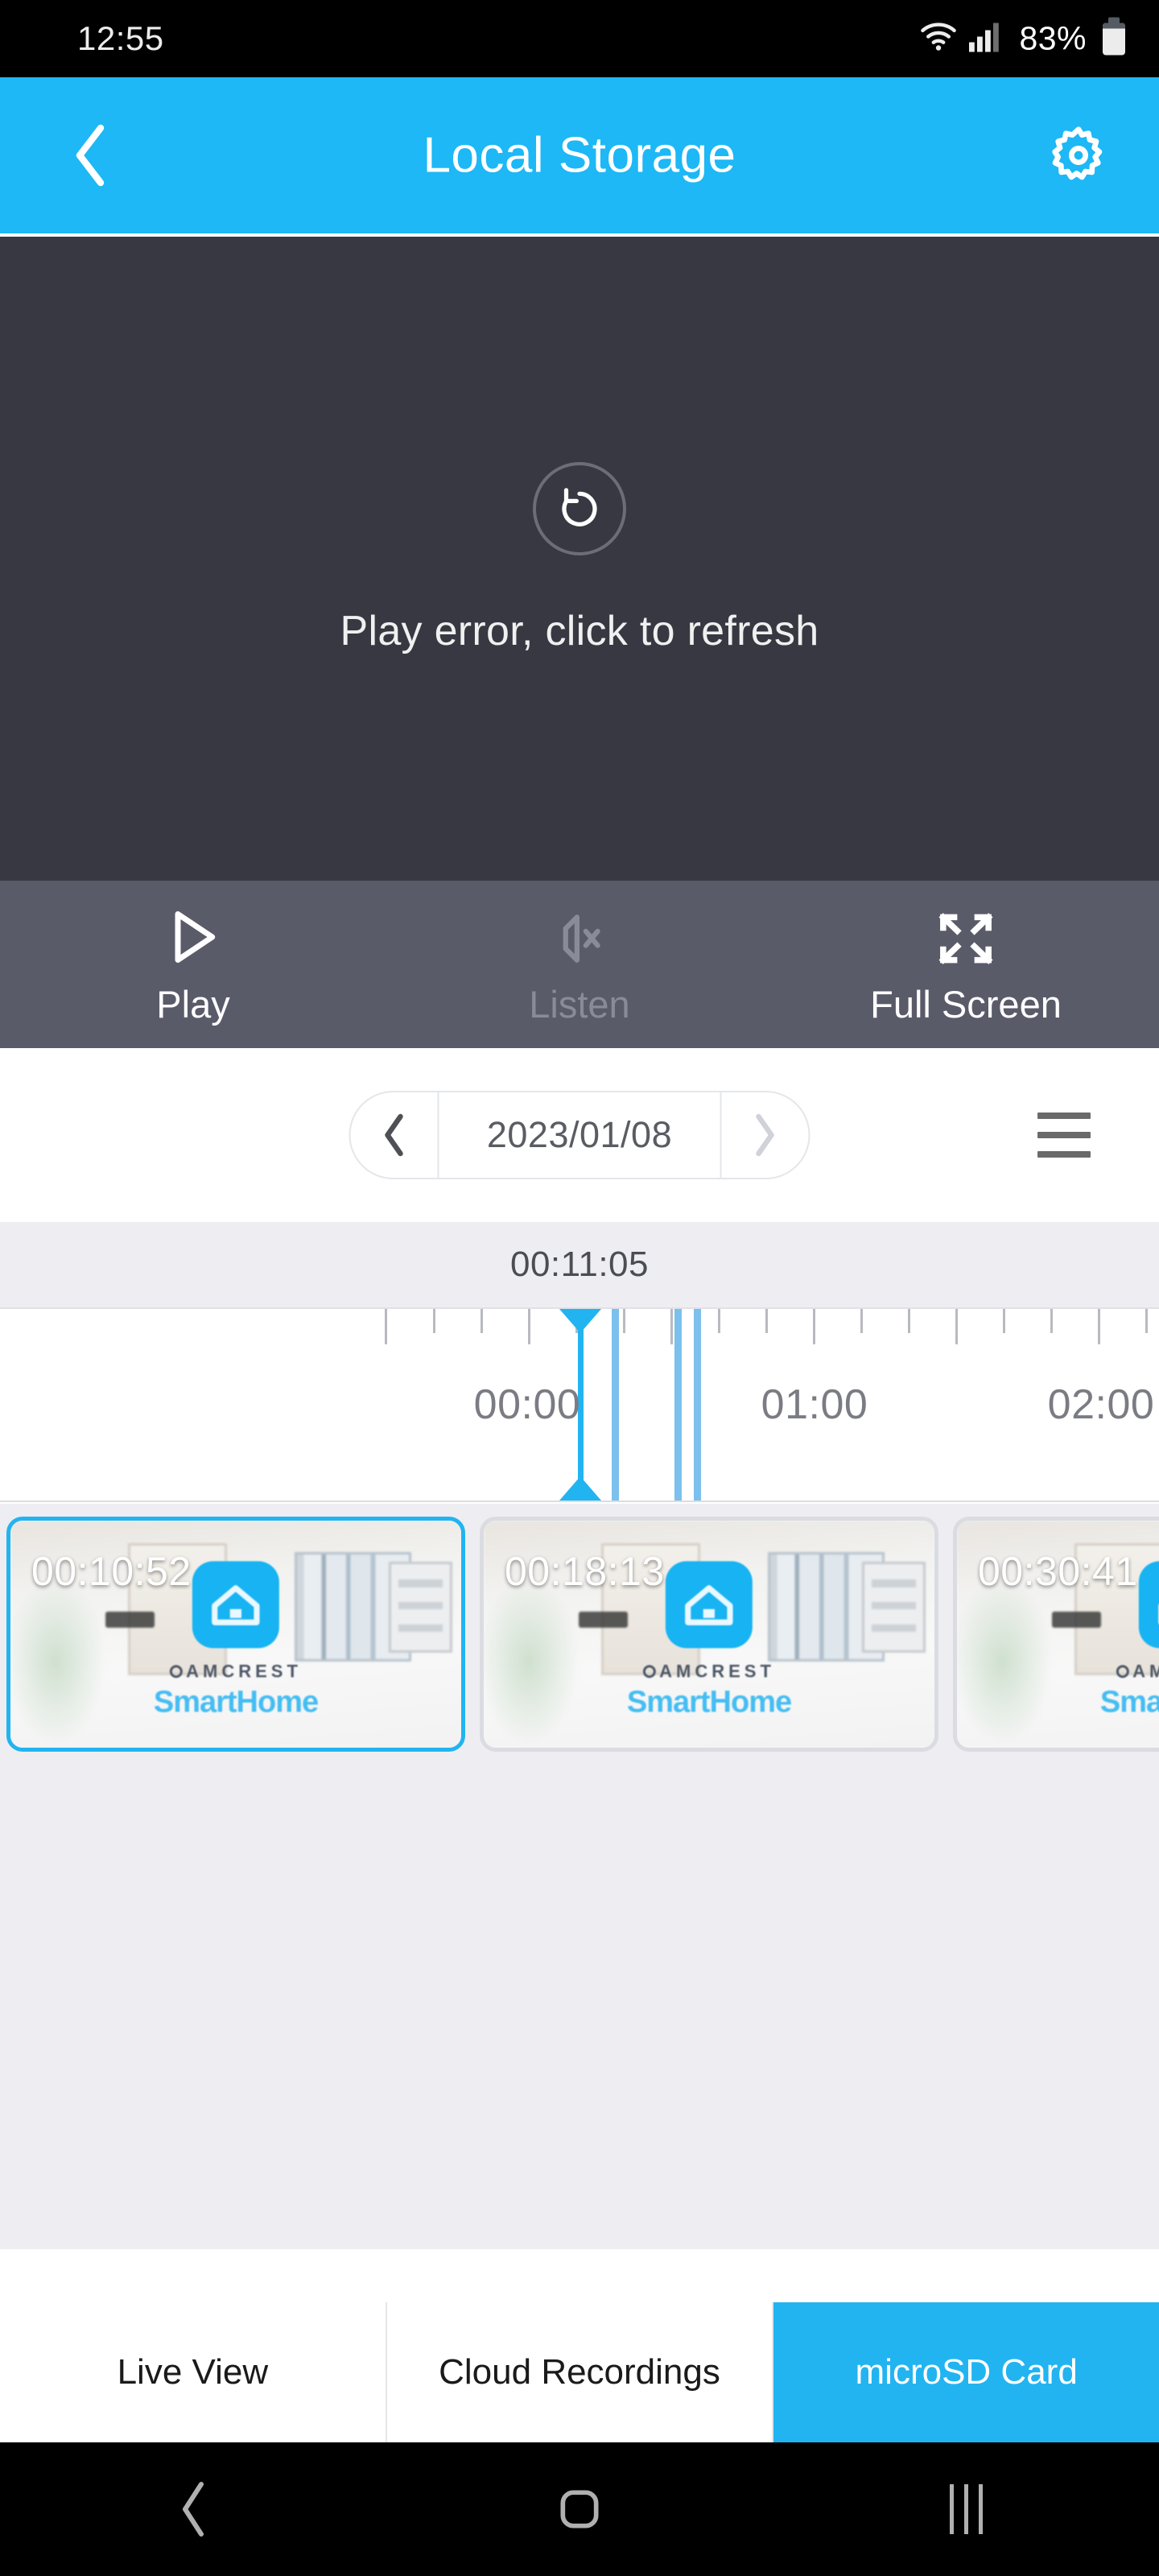  What do you see at coordinates (111, 1571) in the screenshot?
I see `clip-timestamp: 00:10:52` at bounding box center [111, 1571].